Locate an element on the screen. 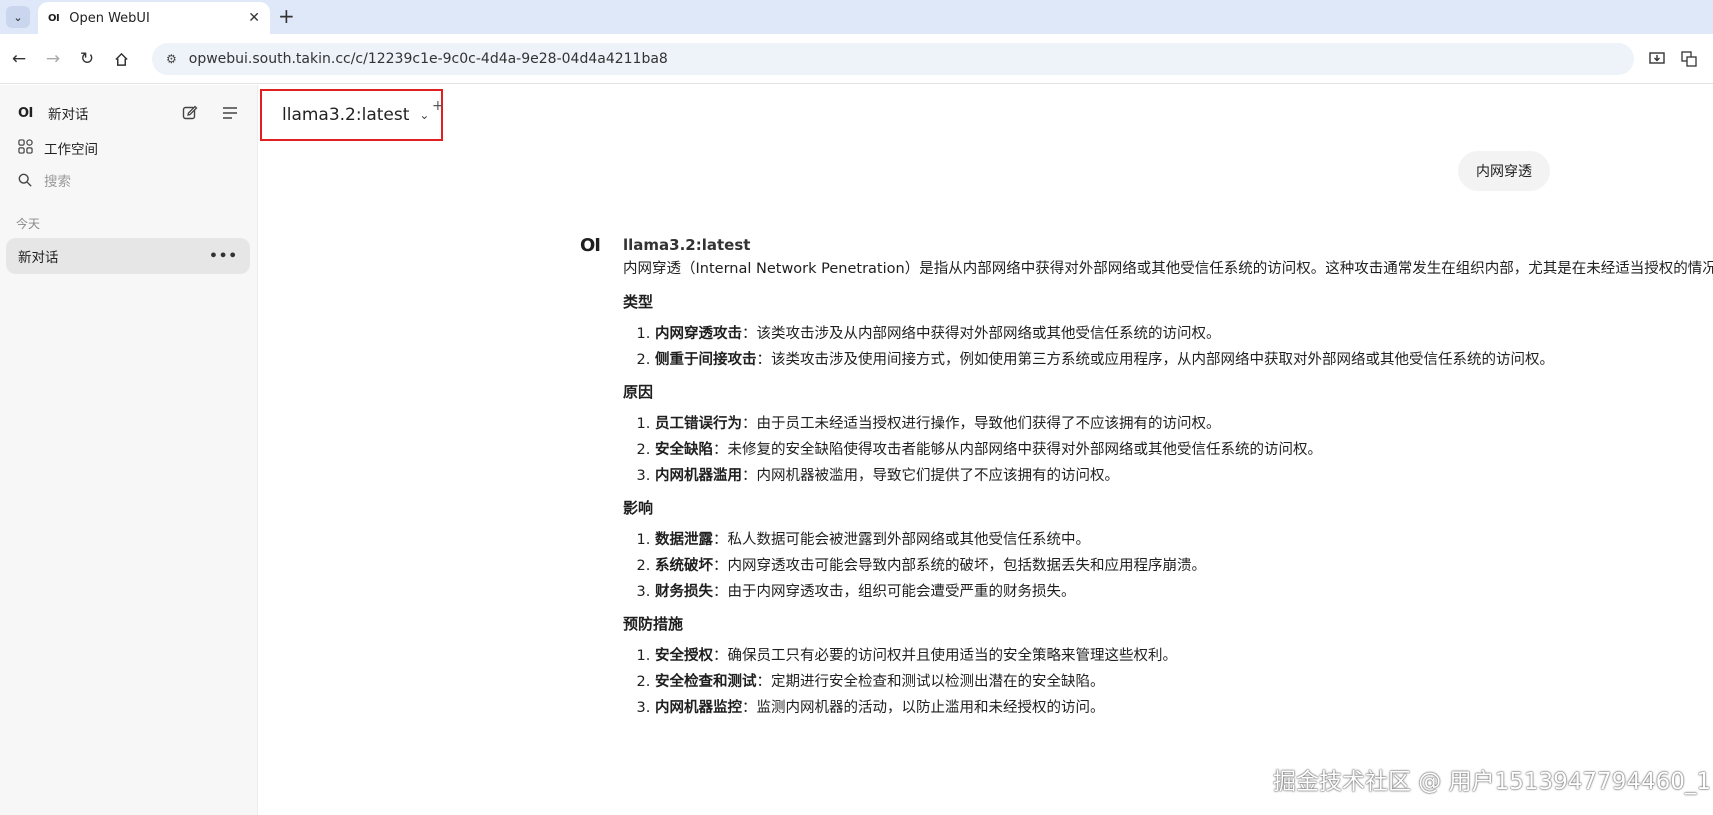 This screenshot has width=1713, height=815. site-info-icon: ⚙ is located at coordinates (171, 59).